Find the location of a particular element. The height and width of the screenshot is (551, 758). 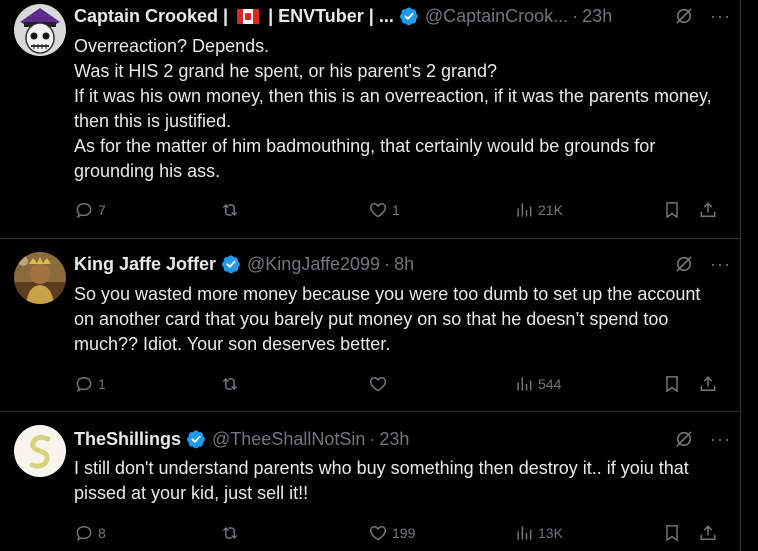

timestamp: 8h is located at coordinates (404, 264).